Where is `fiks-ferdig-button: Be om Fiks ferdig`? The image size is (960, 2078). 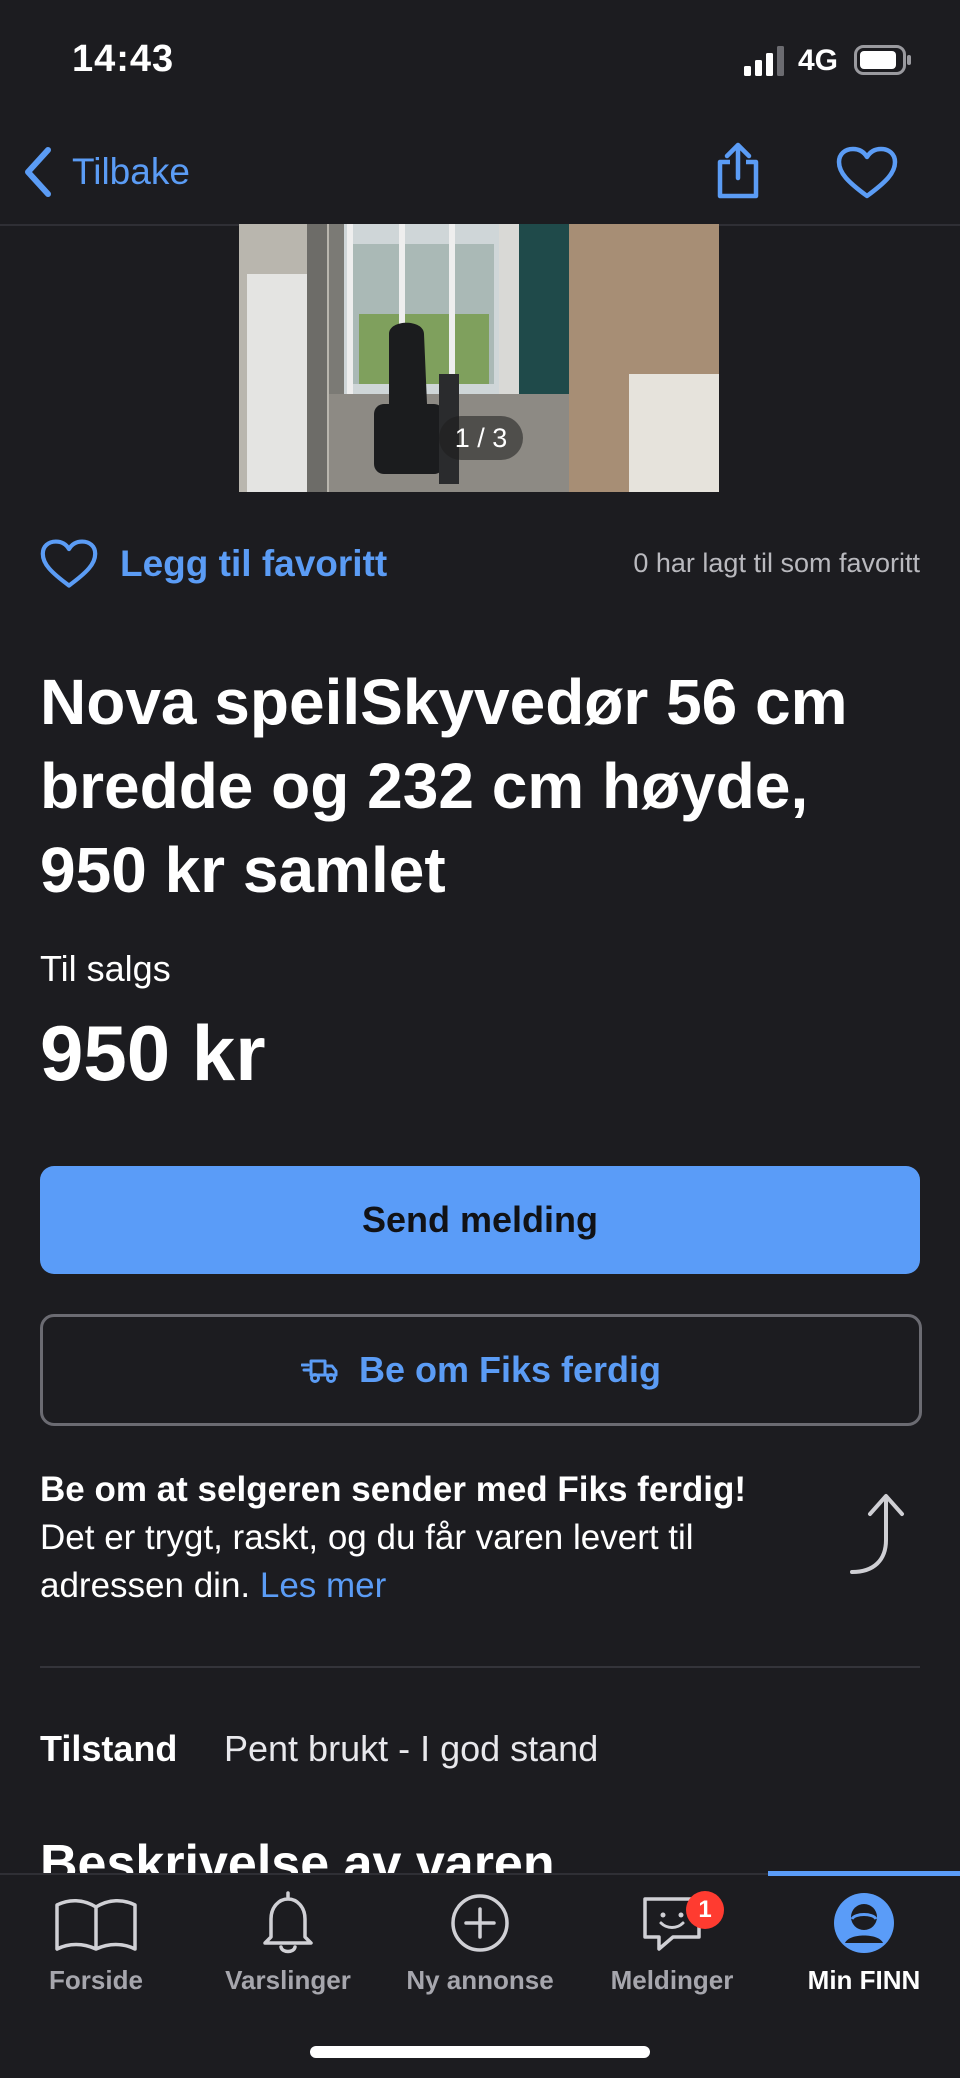 fiks-ferdig-button: Be om Fiks ferdig is located at coordinates (481, 1370).